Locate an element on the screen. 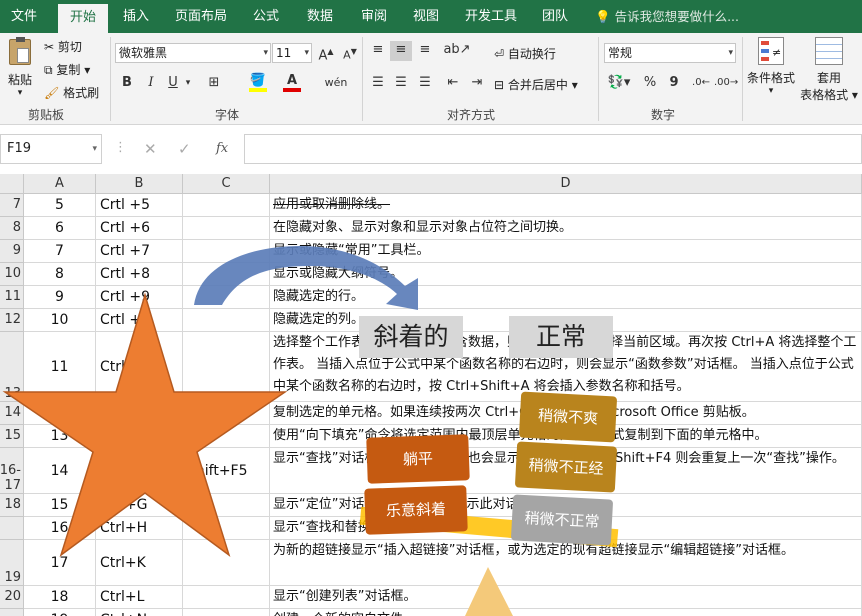 Image resolution: width=862 pixels, height=616 pixels. tab-formulas: 公式 is located at coordinates (266, 16).